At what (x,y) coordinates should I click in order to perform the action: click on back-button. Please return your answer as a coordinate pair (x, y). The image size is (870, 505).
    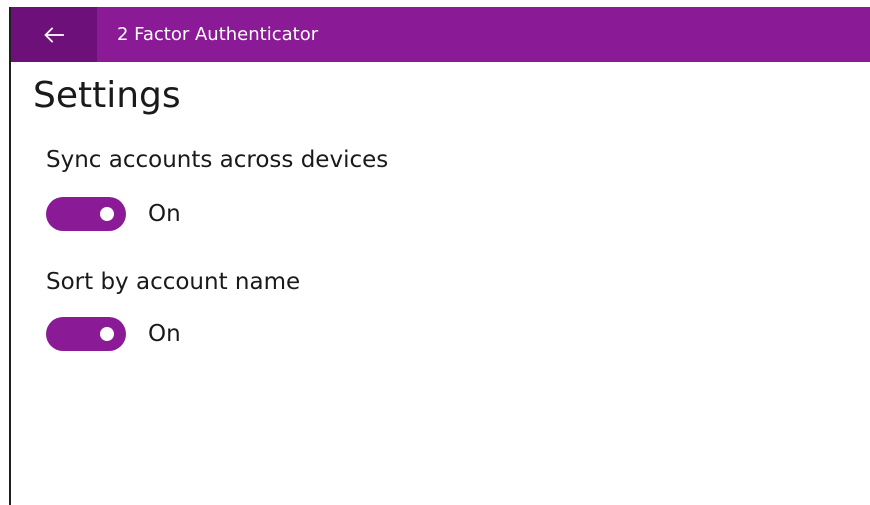
    Looking at the image, I should click on (54, 34).